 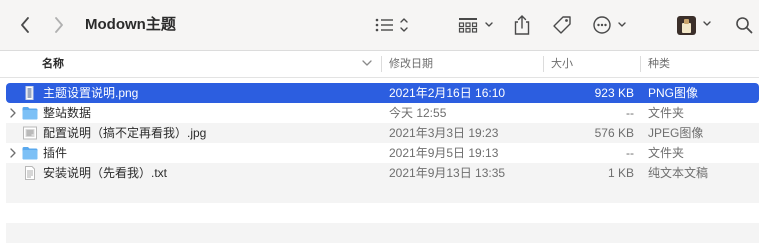 I want to click on file-date: 今天 12:55, so click(x=418, y=113).